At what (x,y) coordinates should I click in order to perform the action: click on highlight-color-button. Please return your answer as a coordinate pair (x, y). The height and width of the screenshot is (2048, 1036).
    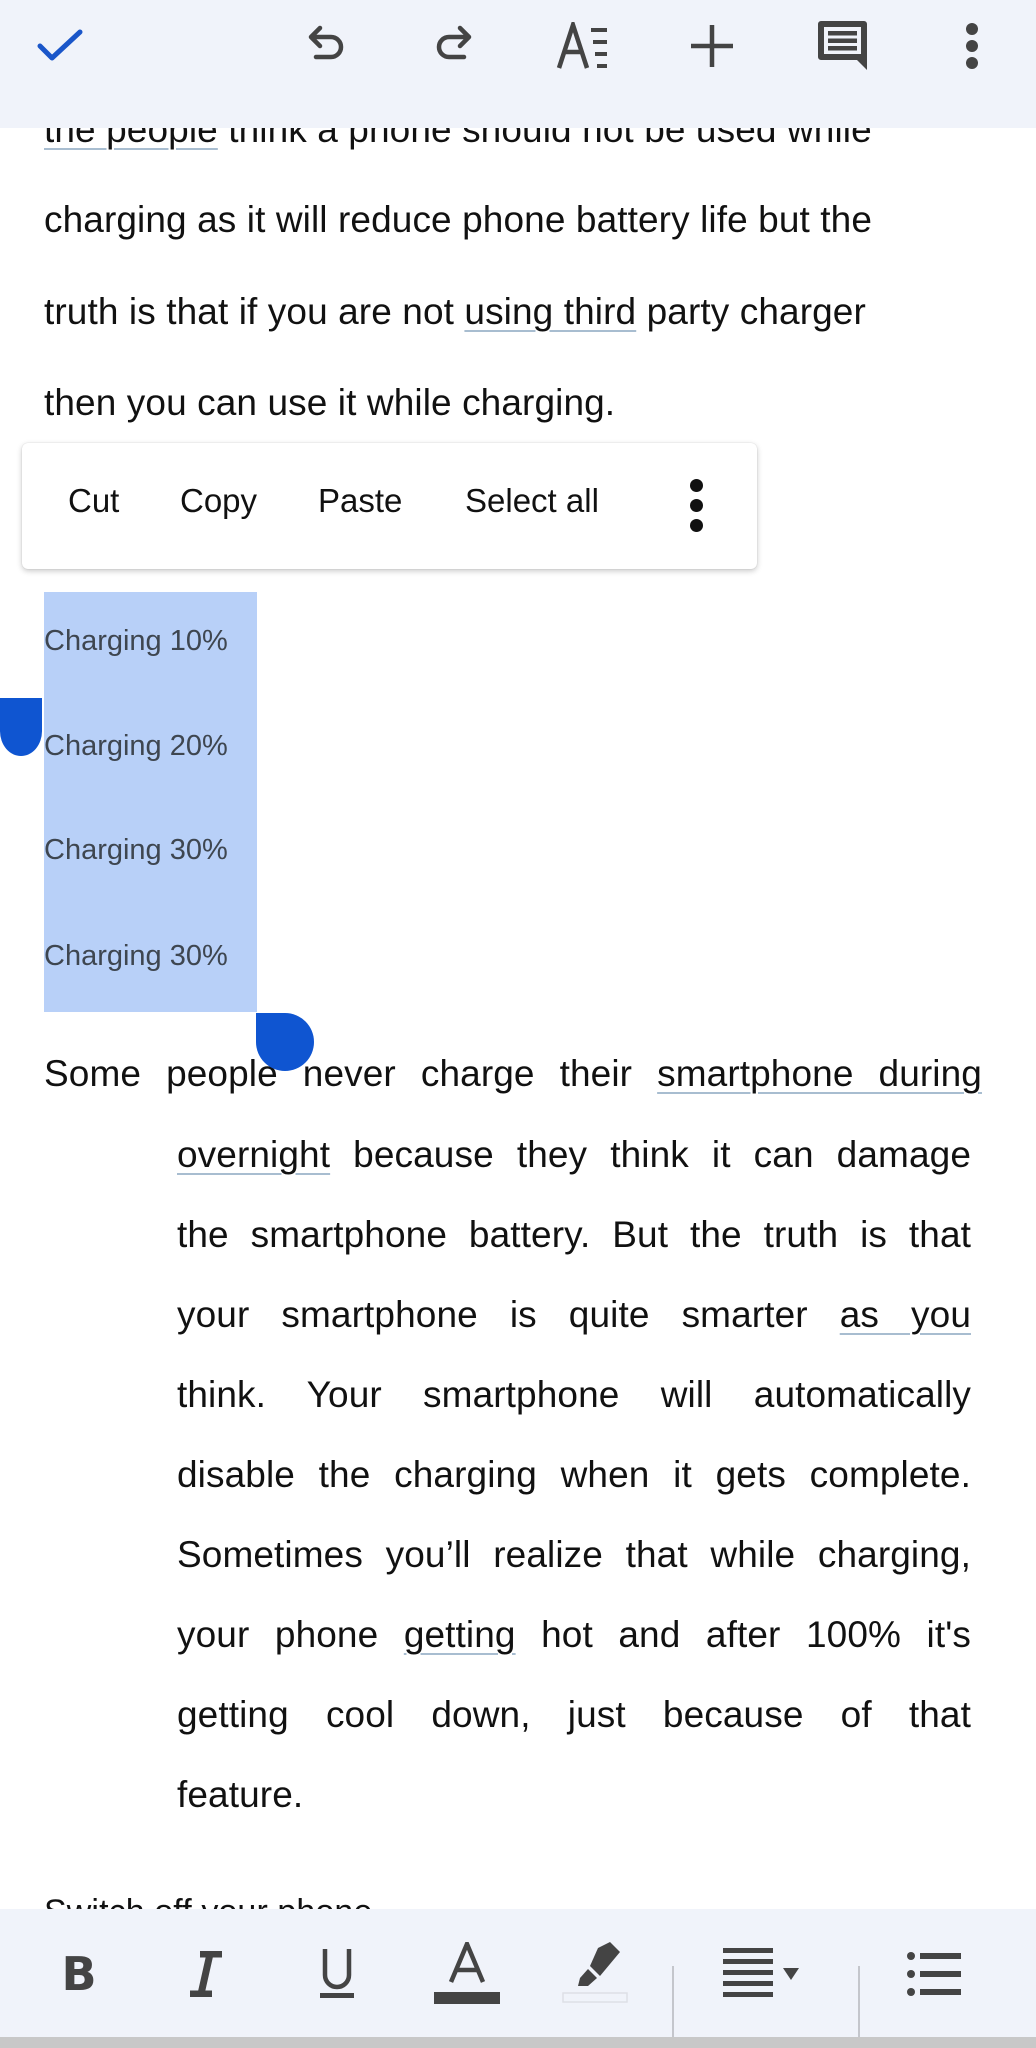
    Looking at the image, I should click on (595, 1974).